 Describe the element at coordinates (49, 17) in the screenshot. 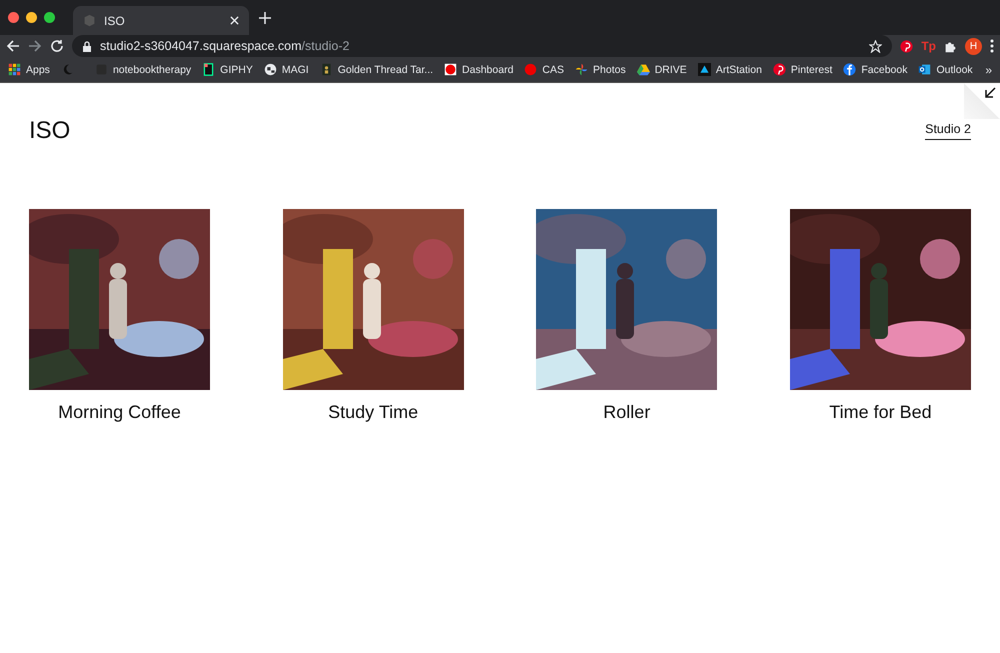

I see `maximize-window-button` at that location.